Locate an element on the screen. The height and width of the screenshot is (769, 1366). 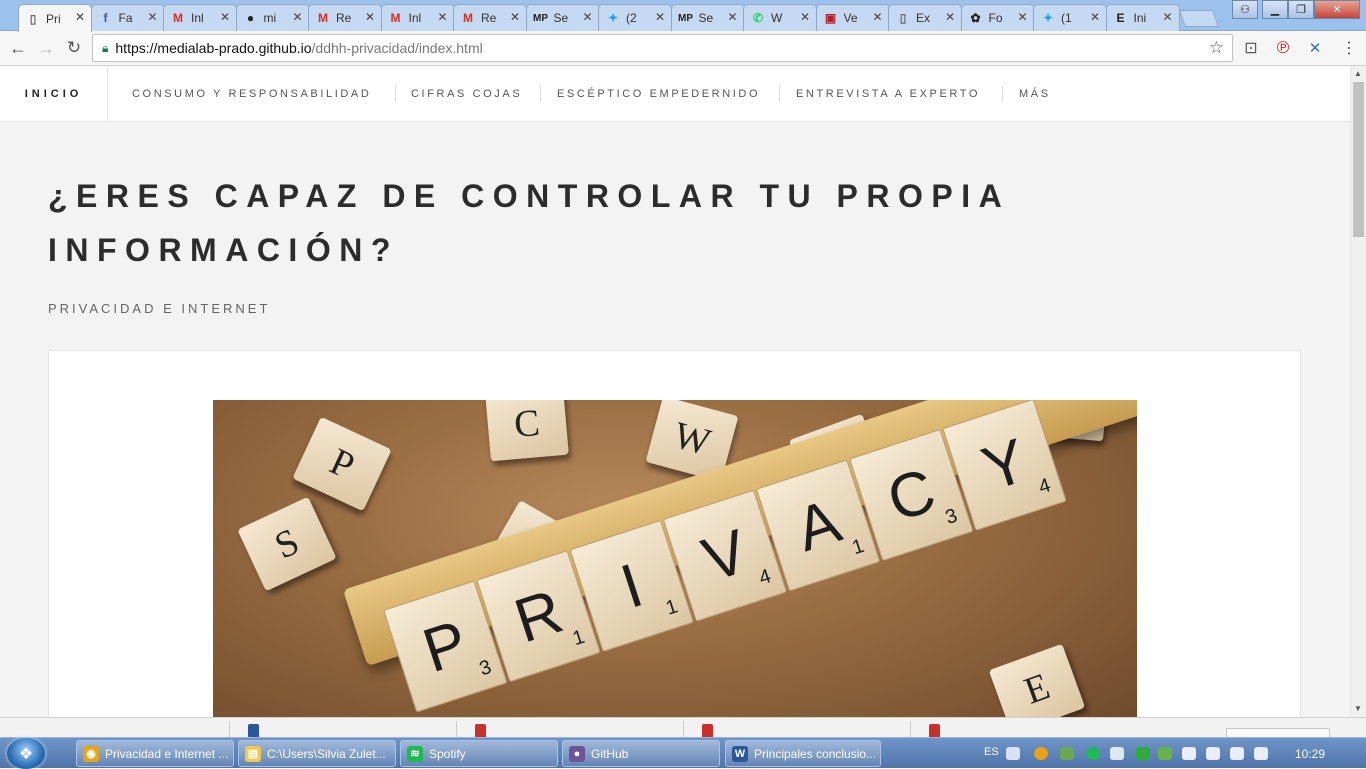
close-window-button: ✕ is located at coordinates (1337, 9).